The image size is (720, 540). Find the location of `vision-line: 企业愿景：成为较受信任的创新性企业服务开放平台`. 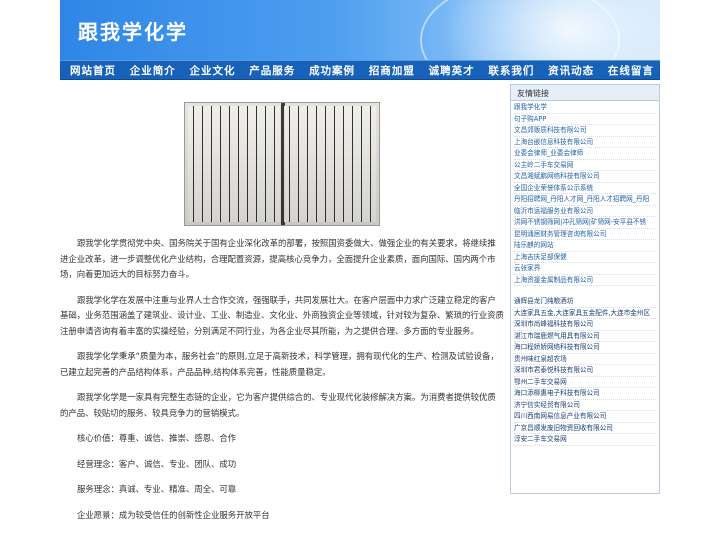

vision-line: 企业愿景：成为较受信任的创新性企业服务开放平台 is located at coordinates (173, 514).